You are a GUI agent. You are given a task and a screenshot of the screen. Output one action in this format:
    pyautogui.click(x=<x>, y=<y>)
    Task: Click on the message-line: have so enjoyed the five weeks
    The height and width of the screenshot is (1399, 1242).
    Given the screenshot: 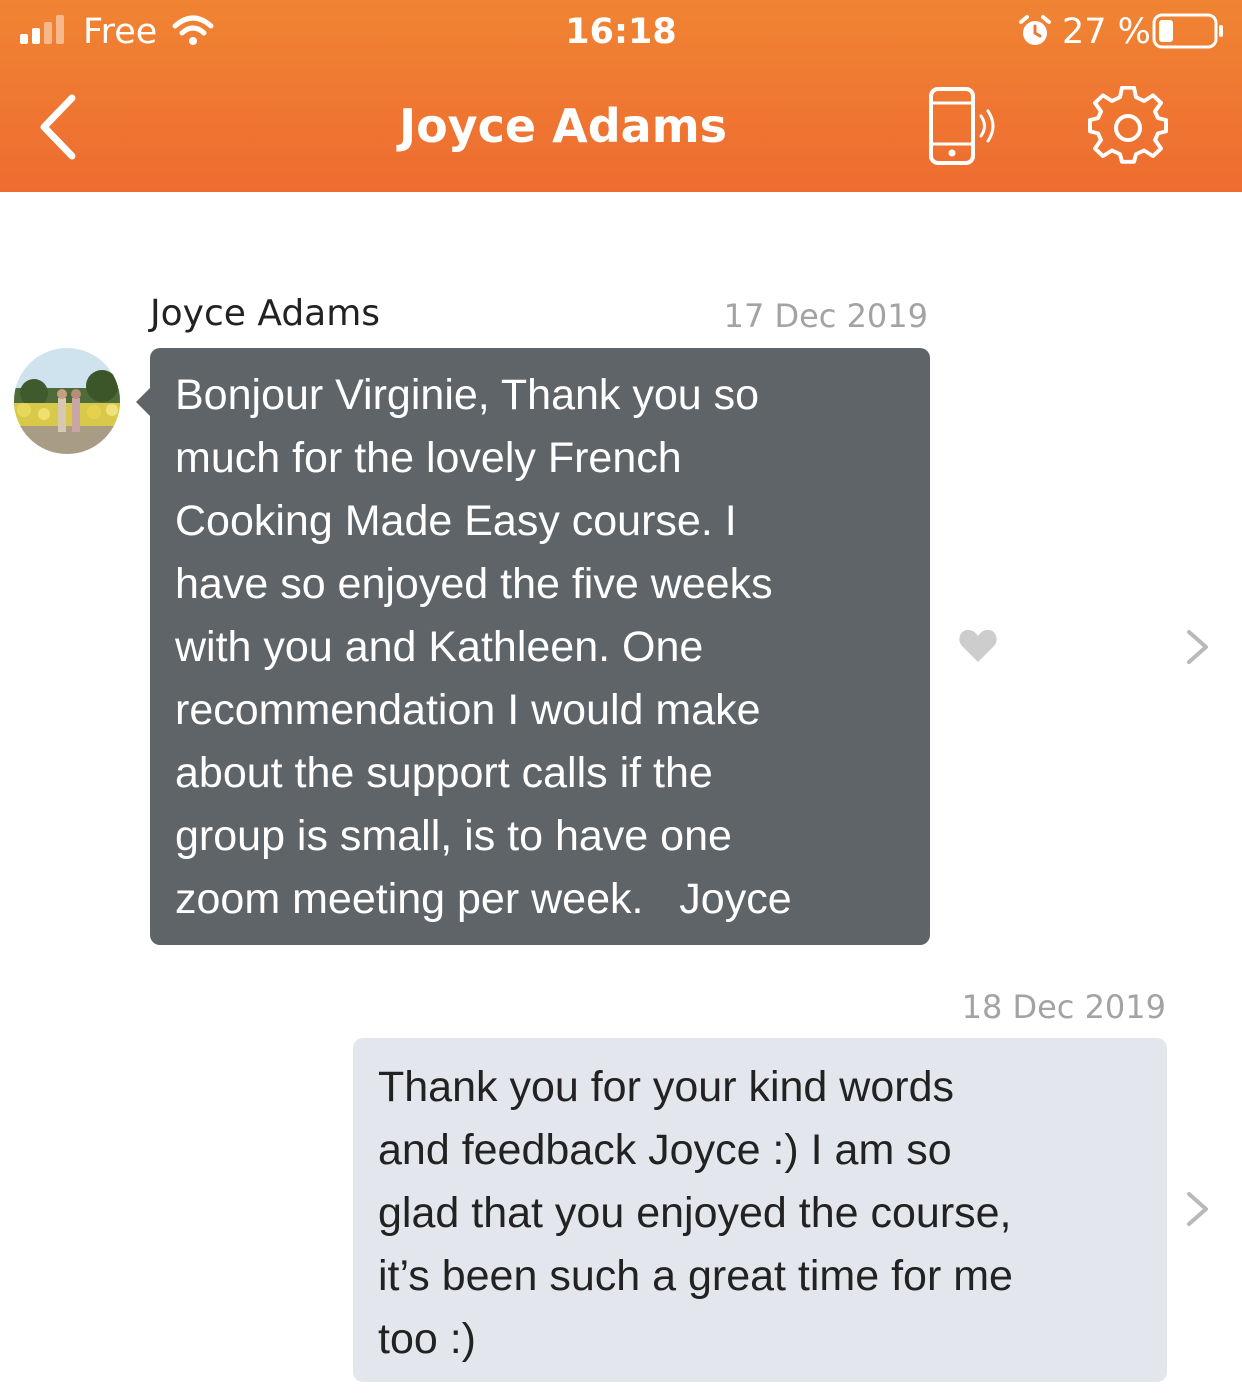 What is the action you would take?
    pyautogui.click(x=474, y=584)
    